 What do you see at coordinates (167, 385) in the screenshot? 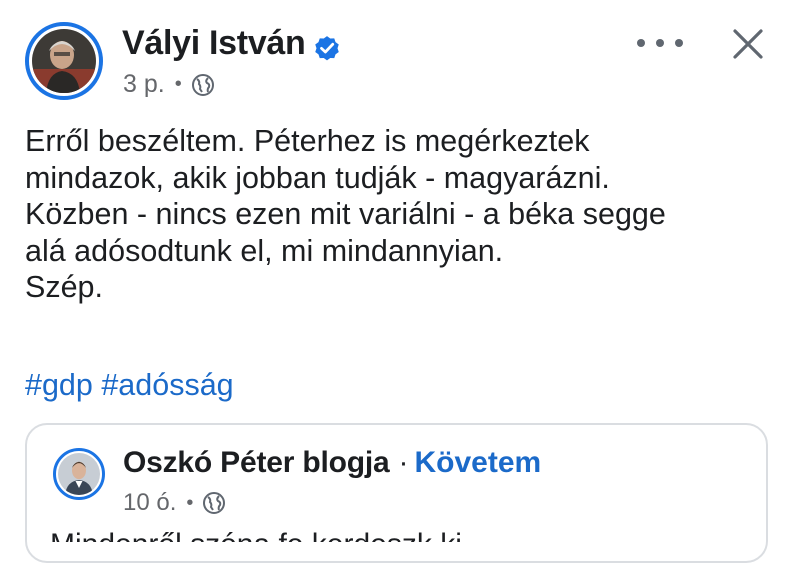
I see `hashtag-link: #adósság` at bounding box center [167, 385].